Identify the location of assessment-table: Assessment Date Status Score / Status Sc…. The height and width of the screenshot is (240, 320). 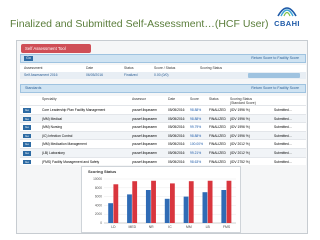
(163, 72).